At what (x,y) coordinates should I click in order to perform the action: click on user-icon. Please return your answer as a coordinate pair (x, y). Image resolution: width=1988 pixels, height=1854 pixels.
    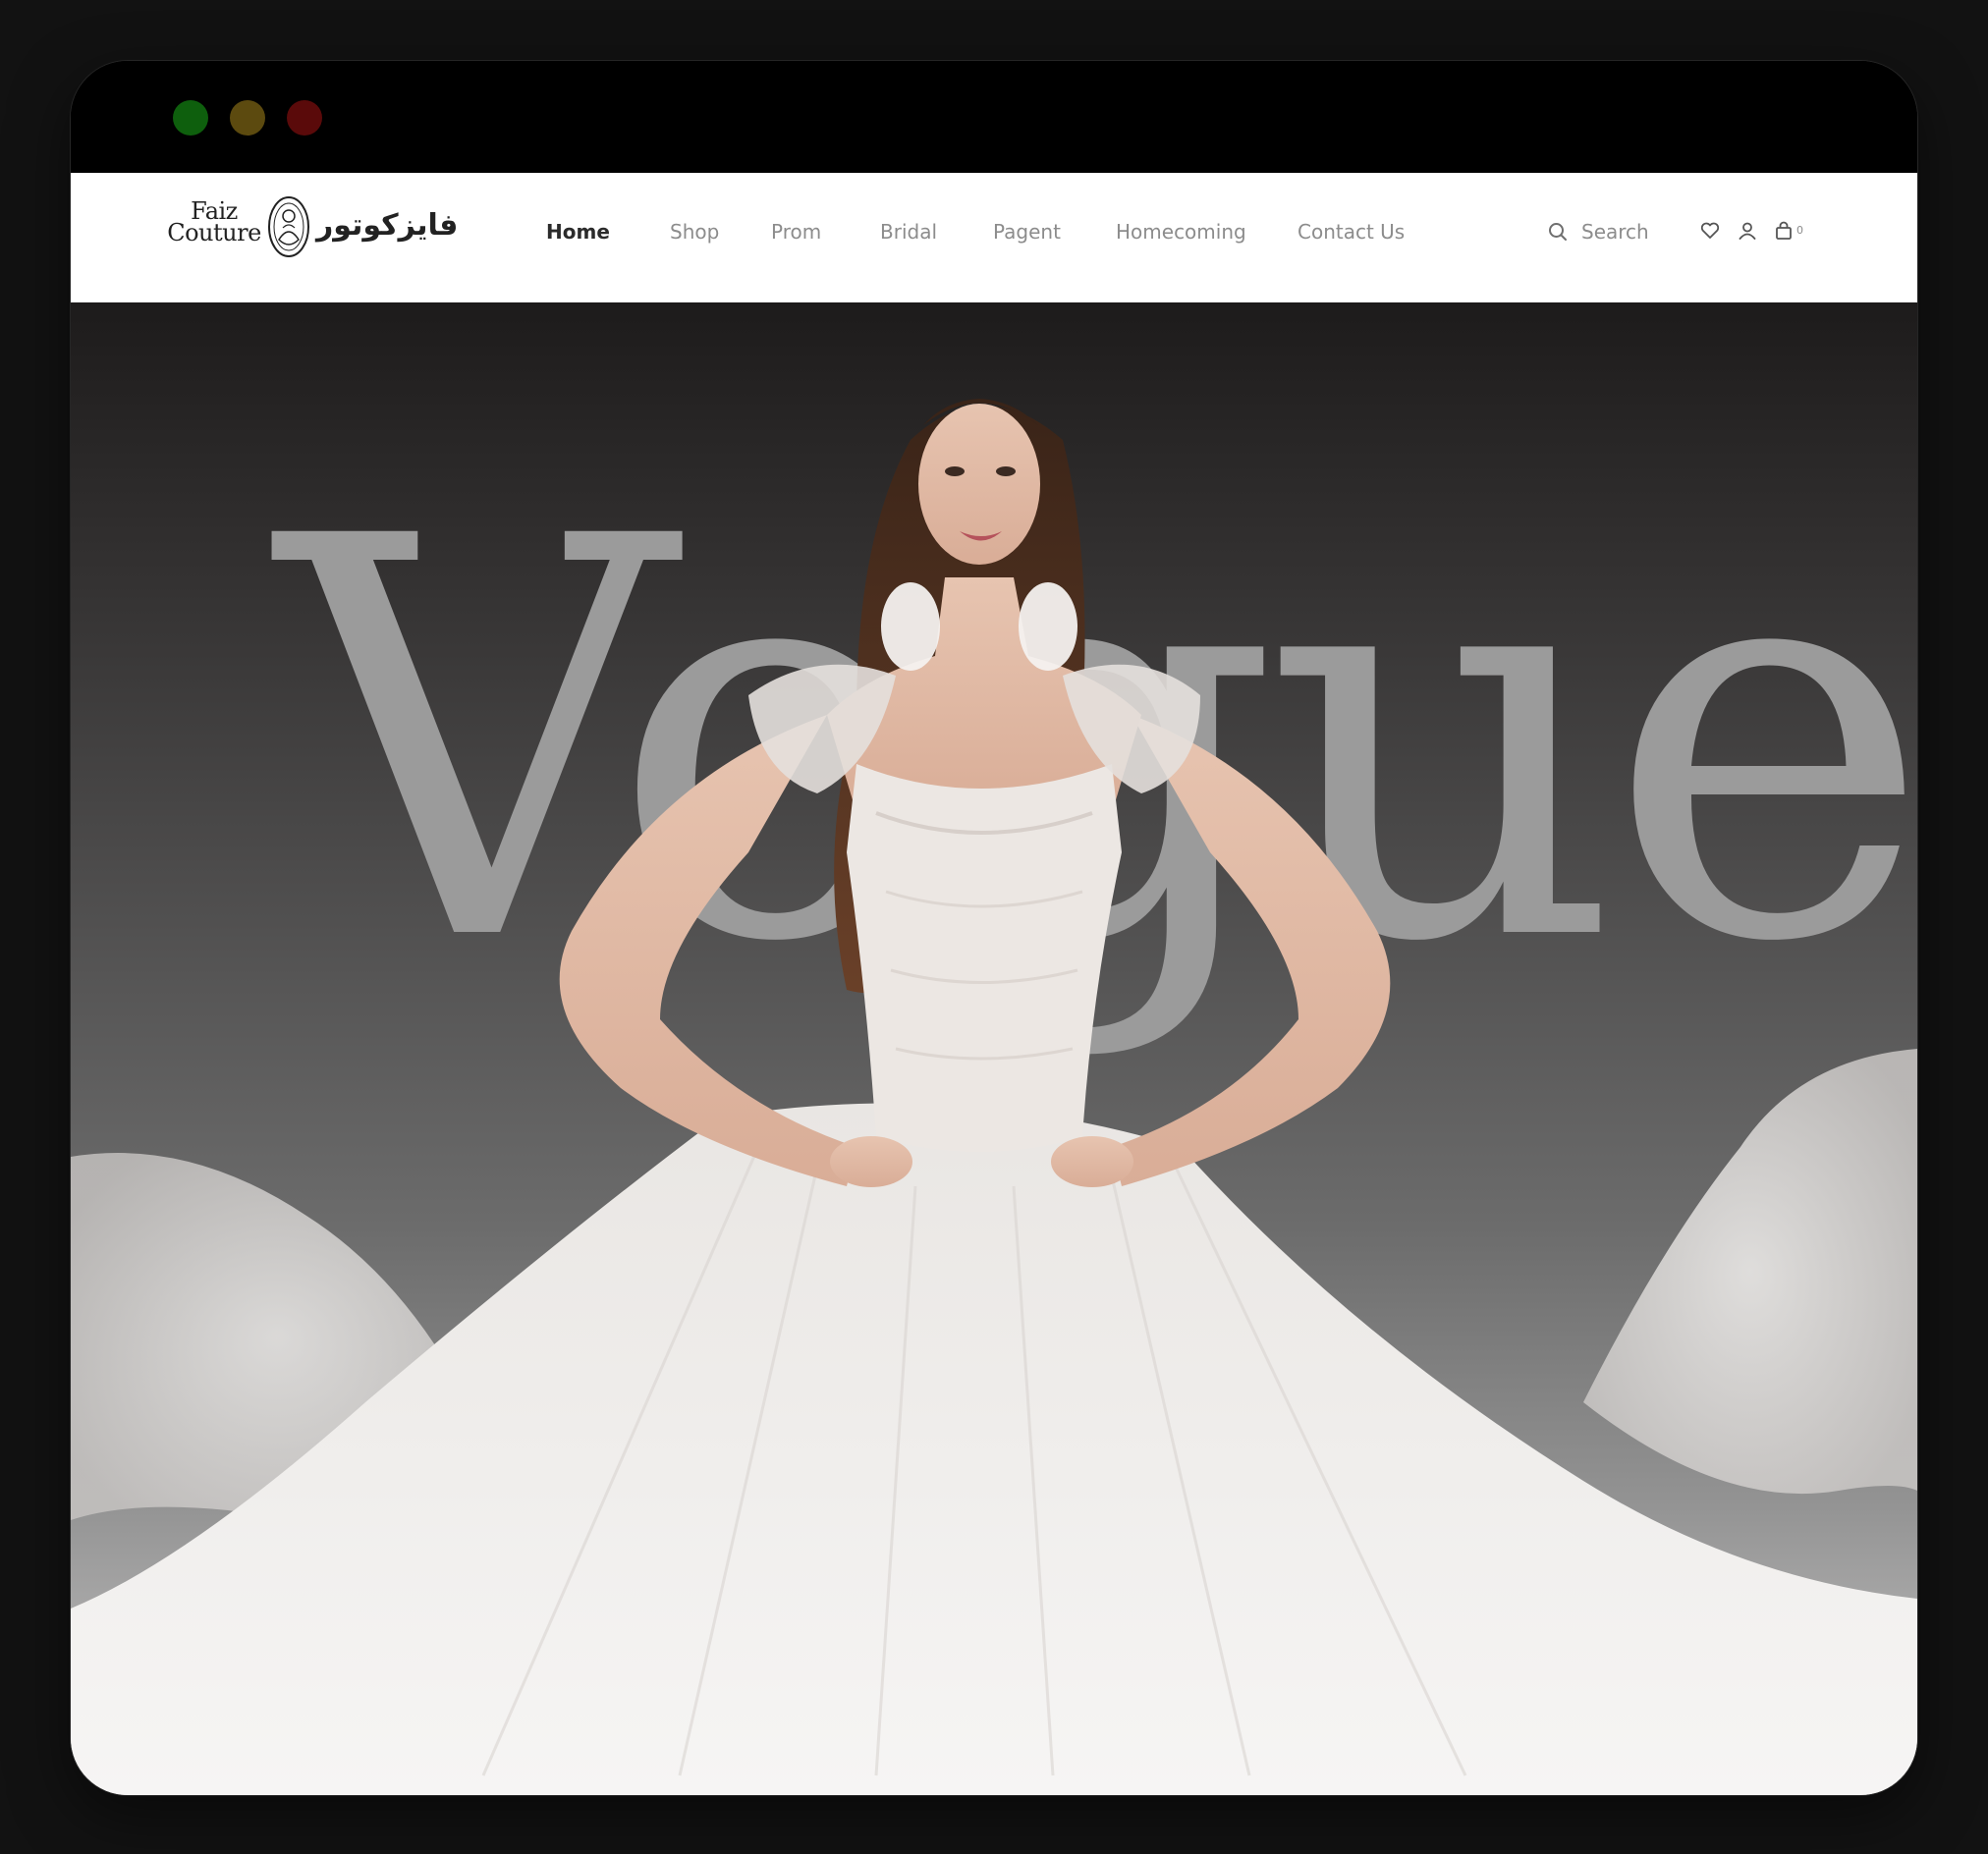
    Looking at the image, I should click on (1747, 231).